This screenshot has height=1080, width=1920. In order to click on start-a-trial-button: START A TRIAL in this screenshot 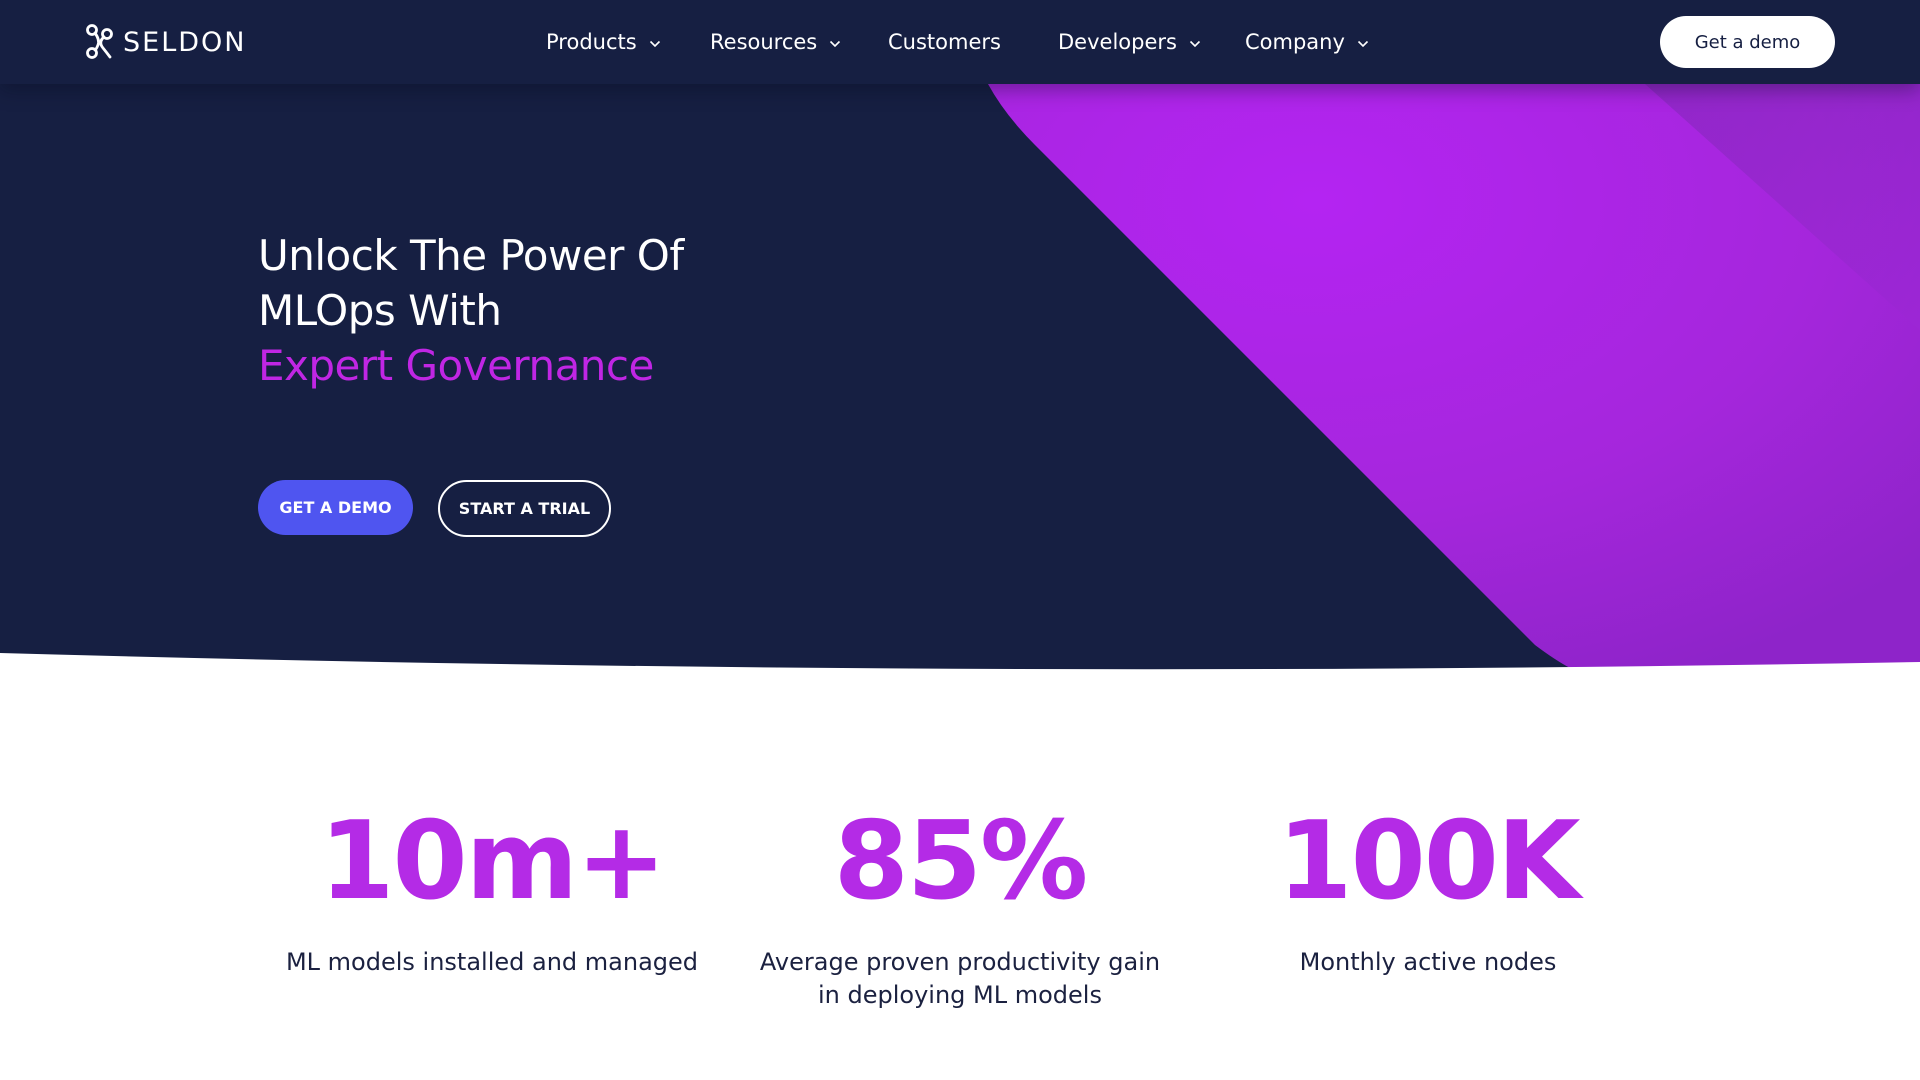, I will do `click(524, 508)`.